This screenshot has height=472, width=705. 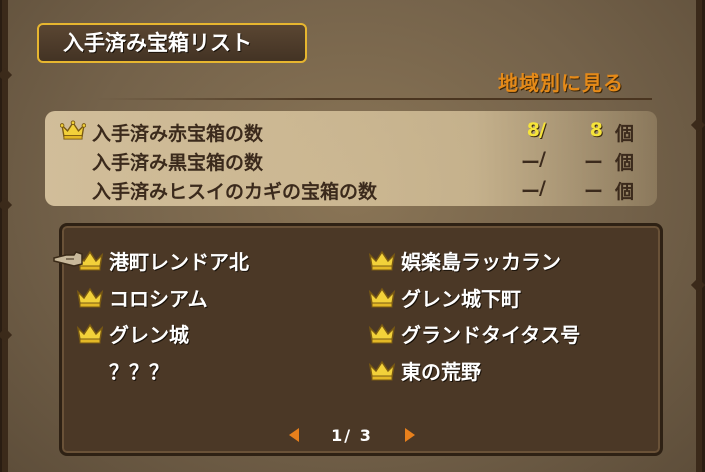 What do you see at coordinates (481, 262) in the screenshot?
I see `location-name: 娯楽島ラッカラン` at bounding box center [481, 262].